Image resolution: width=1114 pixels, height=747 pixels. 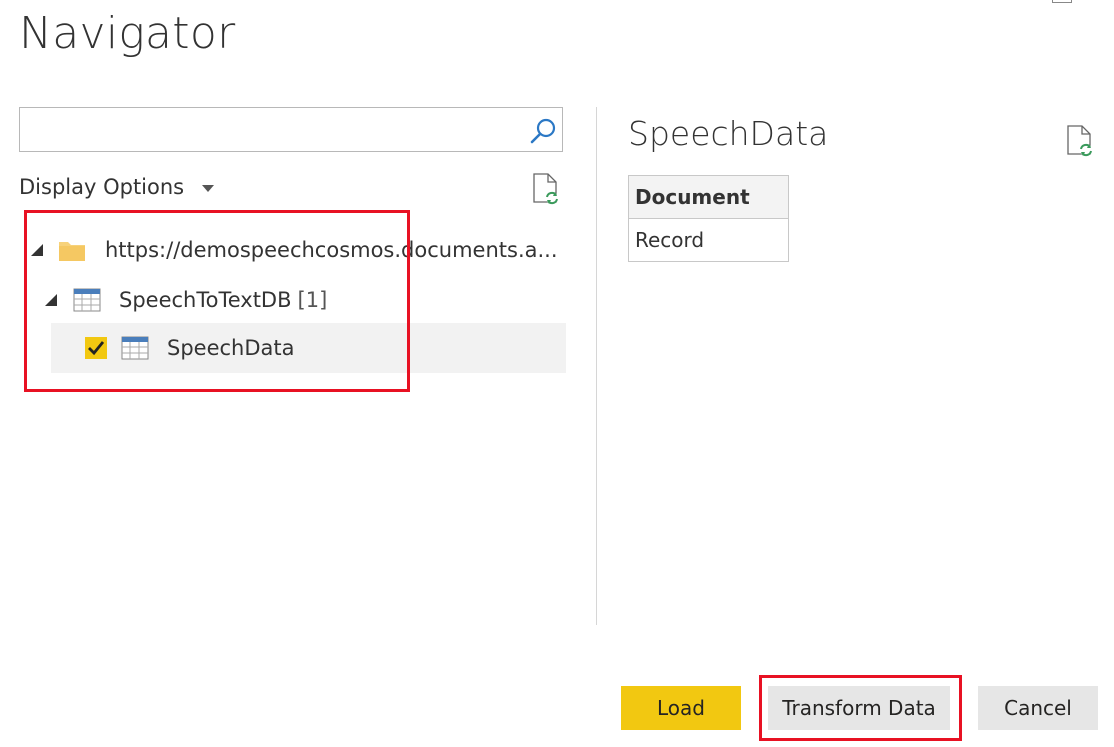 I want to click on item-count: [1], so click(x=312, y=300).